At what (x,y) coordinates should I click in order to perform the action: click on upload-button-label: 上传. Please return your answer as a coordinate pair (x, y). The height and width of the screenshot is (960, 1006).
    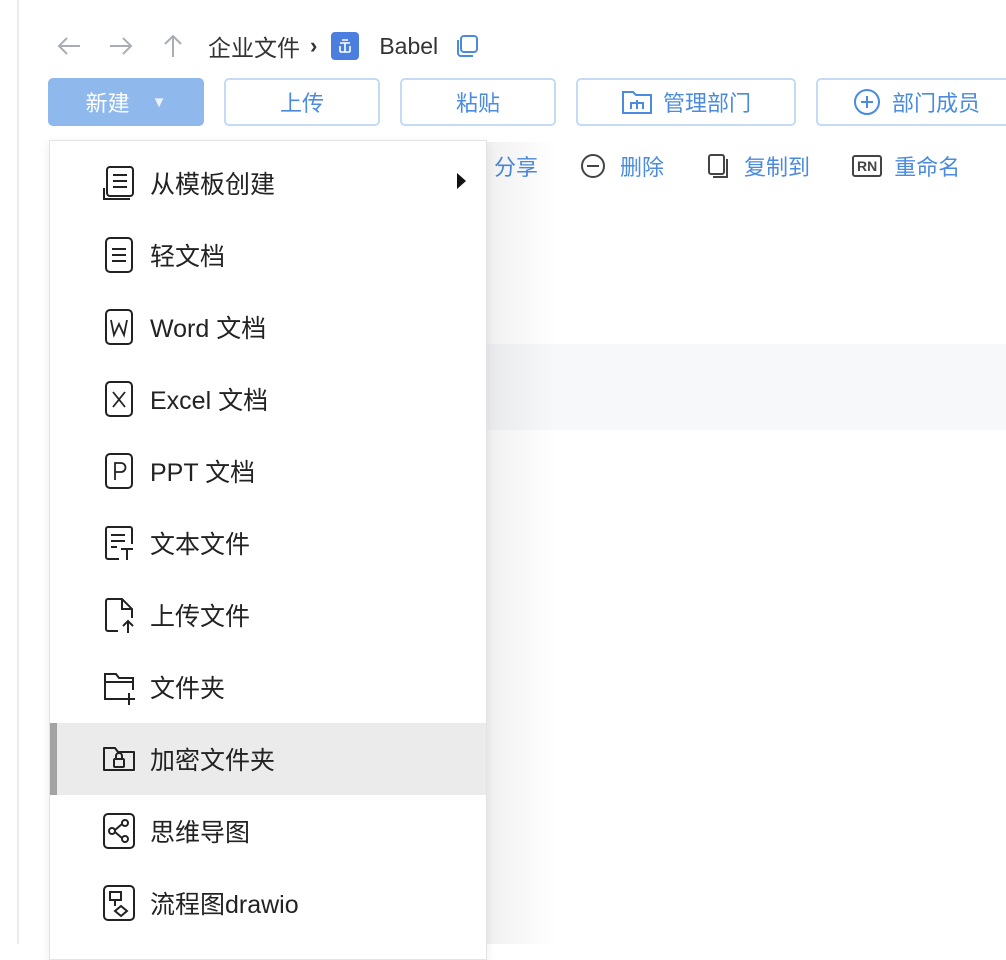
    Looking at the image, I should click on (301, 103).